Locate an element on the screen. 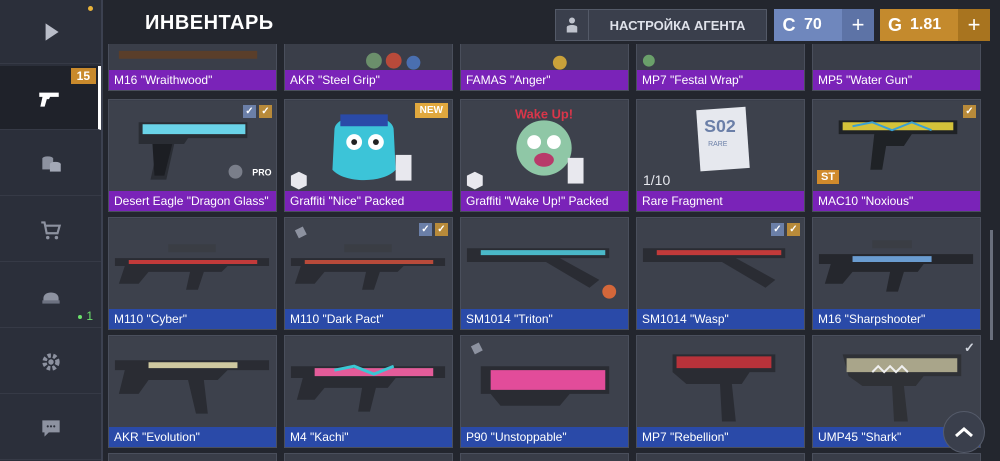 The image size is (1000, 461). cart-icon is located at coordinates (50, 229).